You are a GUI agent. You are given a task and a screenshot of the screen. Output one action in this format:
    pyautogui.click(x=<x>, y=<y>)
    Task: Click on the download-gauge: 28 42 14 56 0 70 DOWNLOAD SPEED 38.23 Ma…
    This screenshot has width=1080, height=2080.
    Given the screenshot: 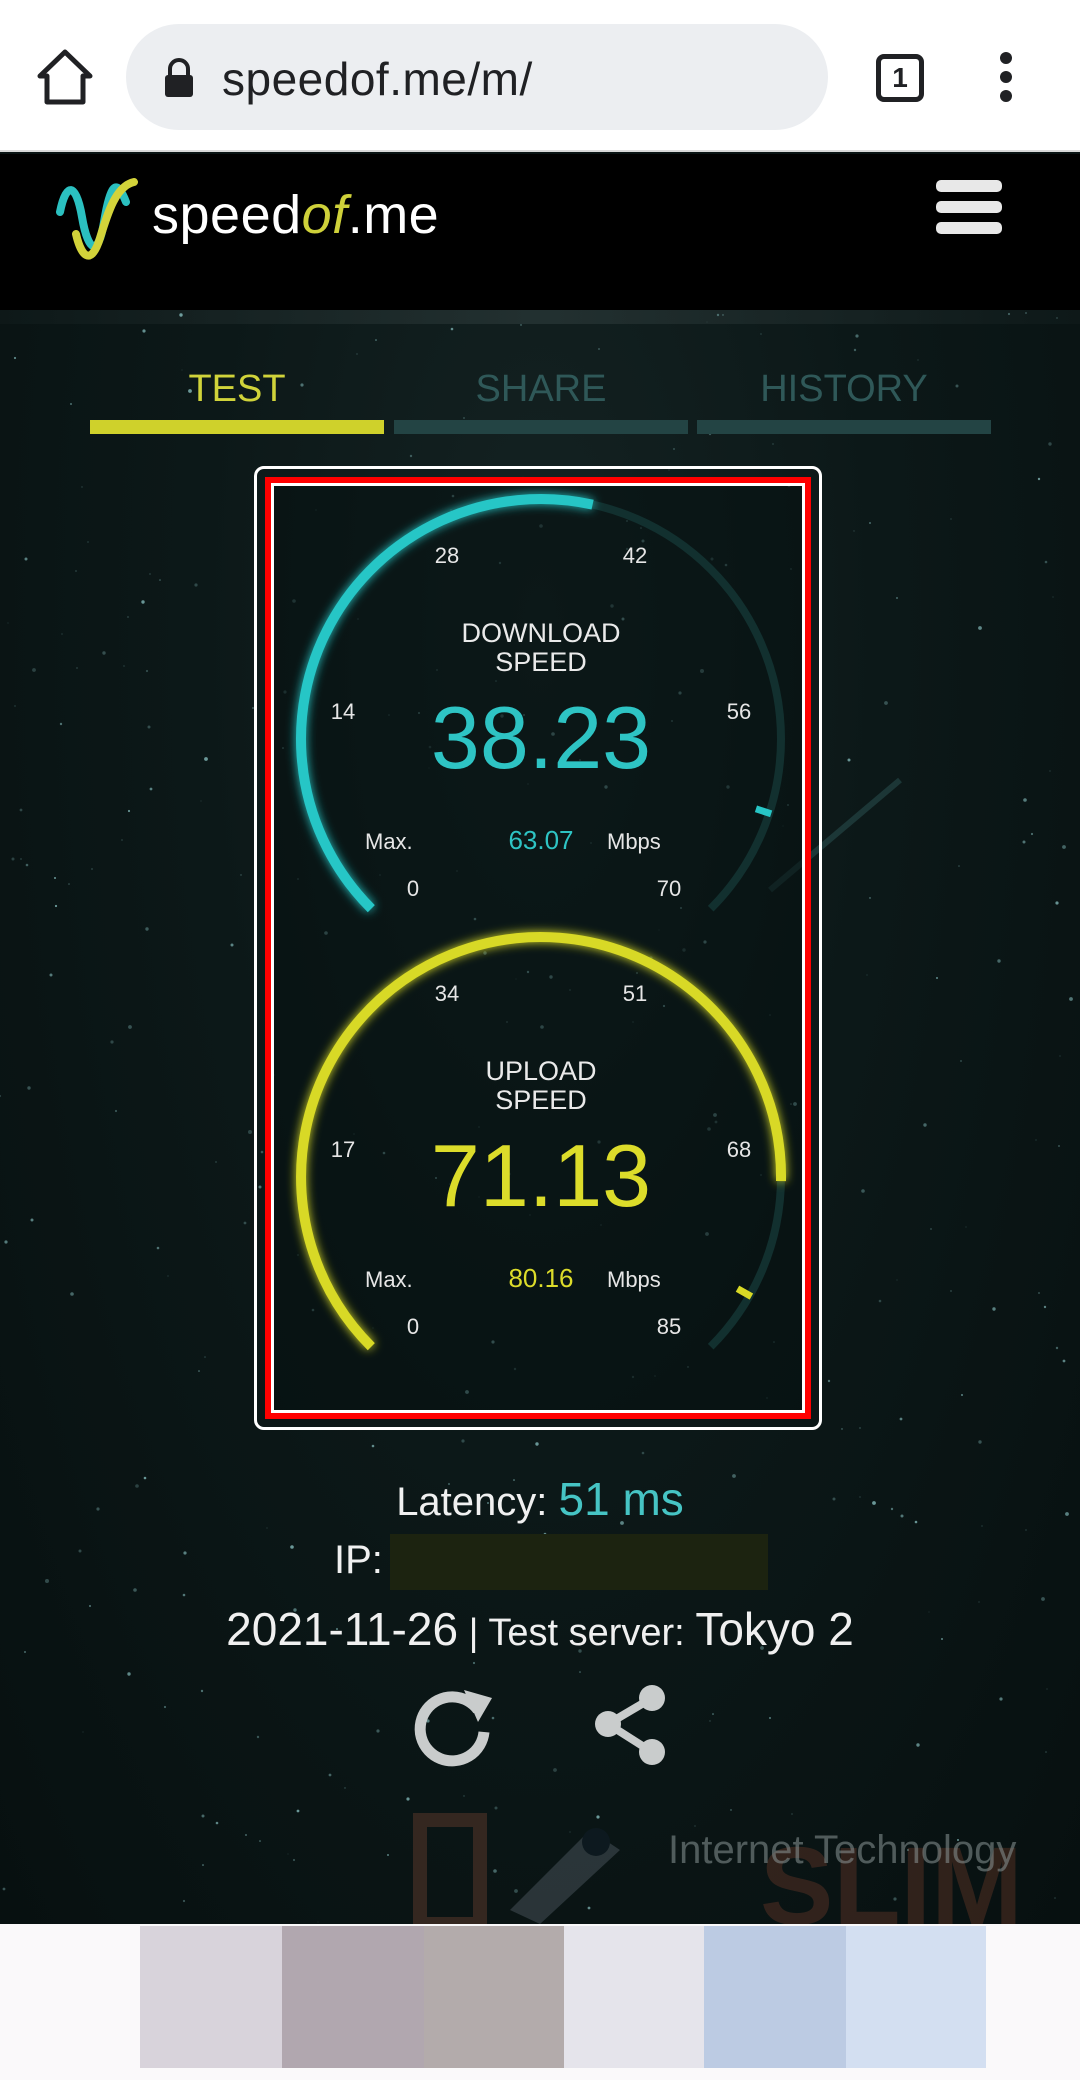 What is the action you would take?
    pyautogui.click(x=540, y=703)
    